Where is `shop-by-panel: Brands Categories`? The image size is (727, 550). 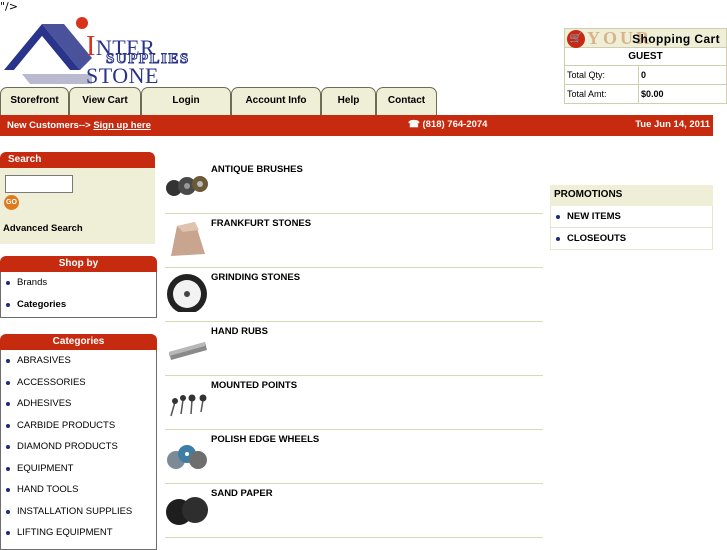 shop-by-panel: Brands Categories is located at coordinates (78, 295).